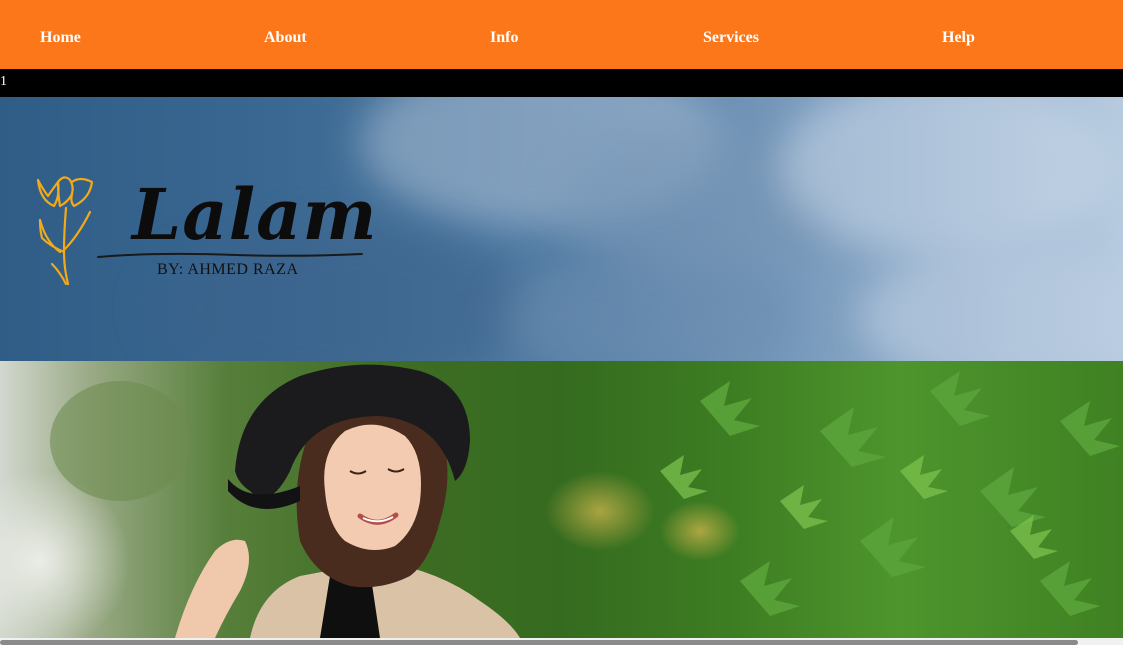 Image resolution: width=1123 pixels, height=645 pixels. What do you see at coordinates (561, 83) in the screenshot?
I see `black-banner-bar` at bounding box center [561, 83].